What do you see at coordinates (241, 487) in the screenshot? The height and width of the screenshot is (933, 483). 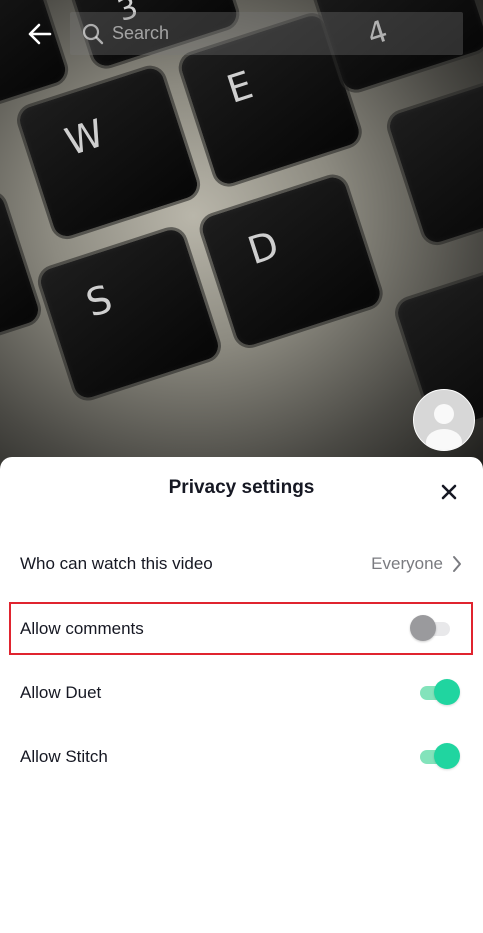 I see `sheet-title: Privacy settings` at bounding box center [241, 487].